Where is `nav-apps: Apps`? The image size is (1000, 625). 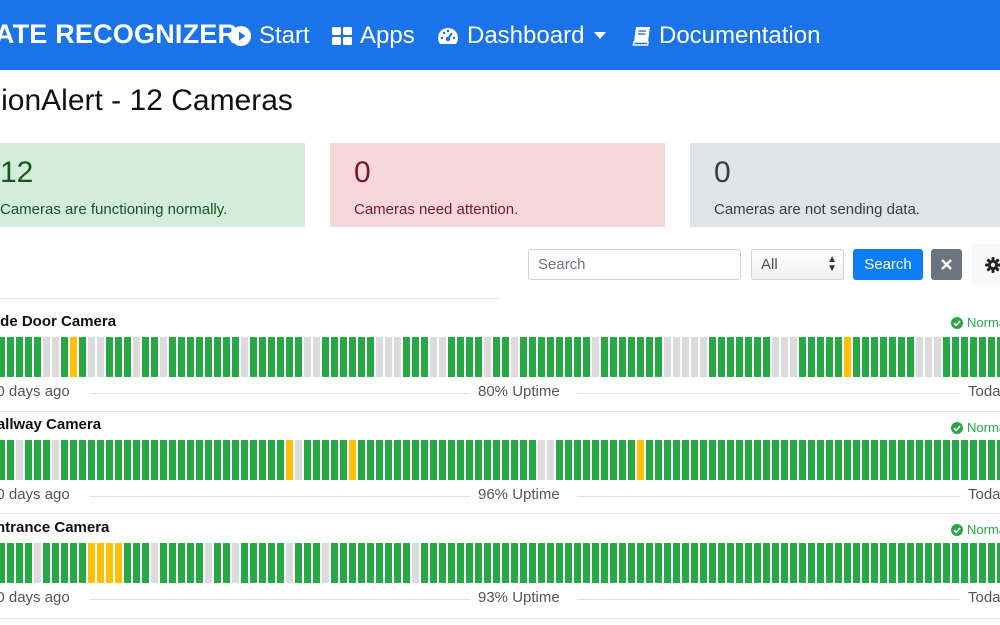
nav-apps: Apps is located at coordinates (373, 36).